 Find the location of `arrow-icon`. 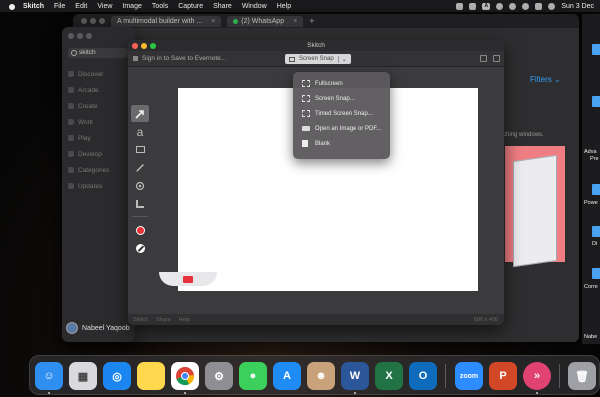

arrow-icon is located at coordinates (139, 114).